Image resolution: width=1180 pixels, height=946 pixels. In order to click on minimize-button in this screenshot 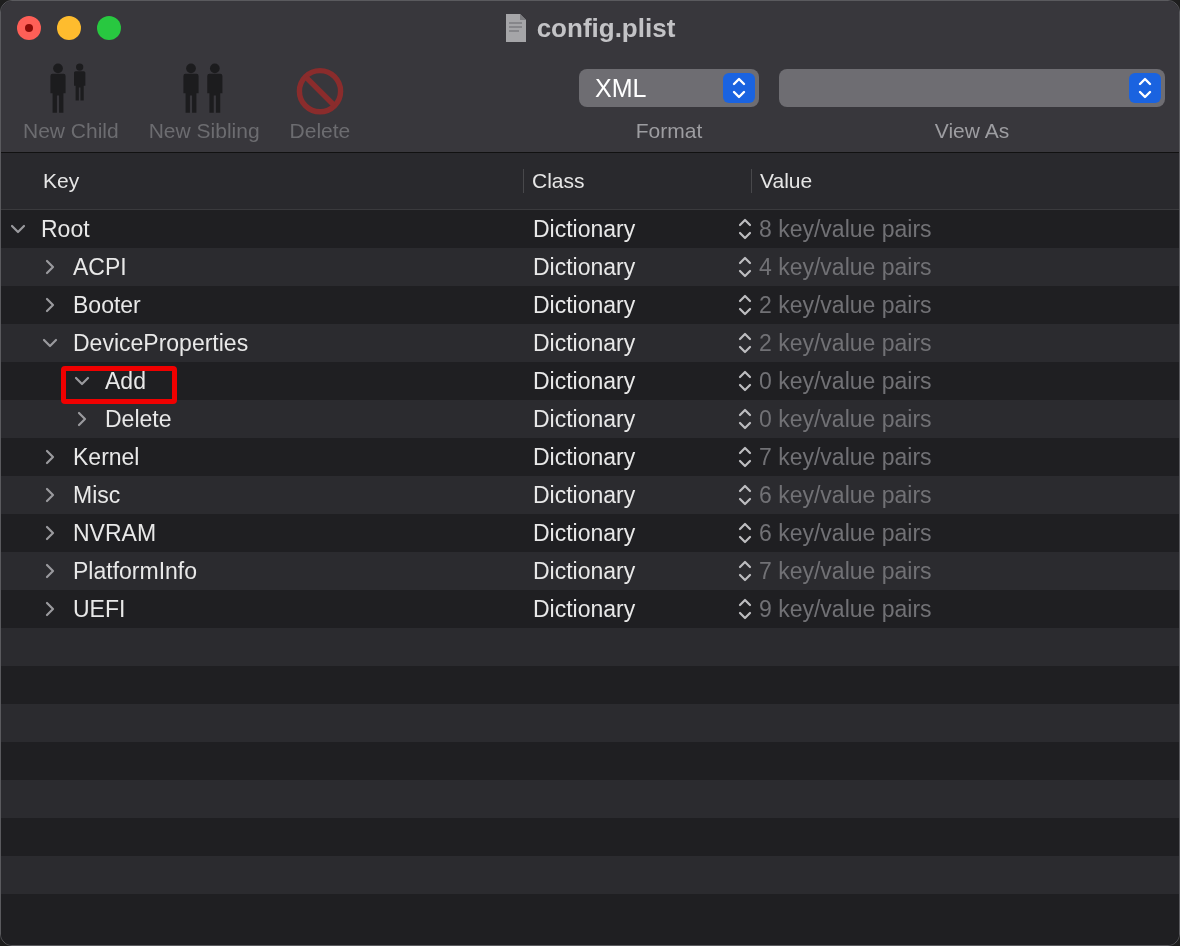, I will do `click(69, 28)`.